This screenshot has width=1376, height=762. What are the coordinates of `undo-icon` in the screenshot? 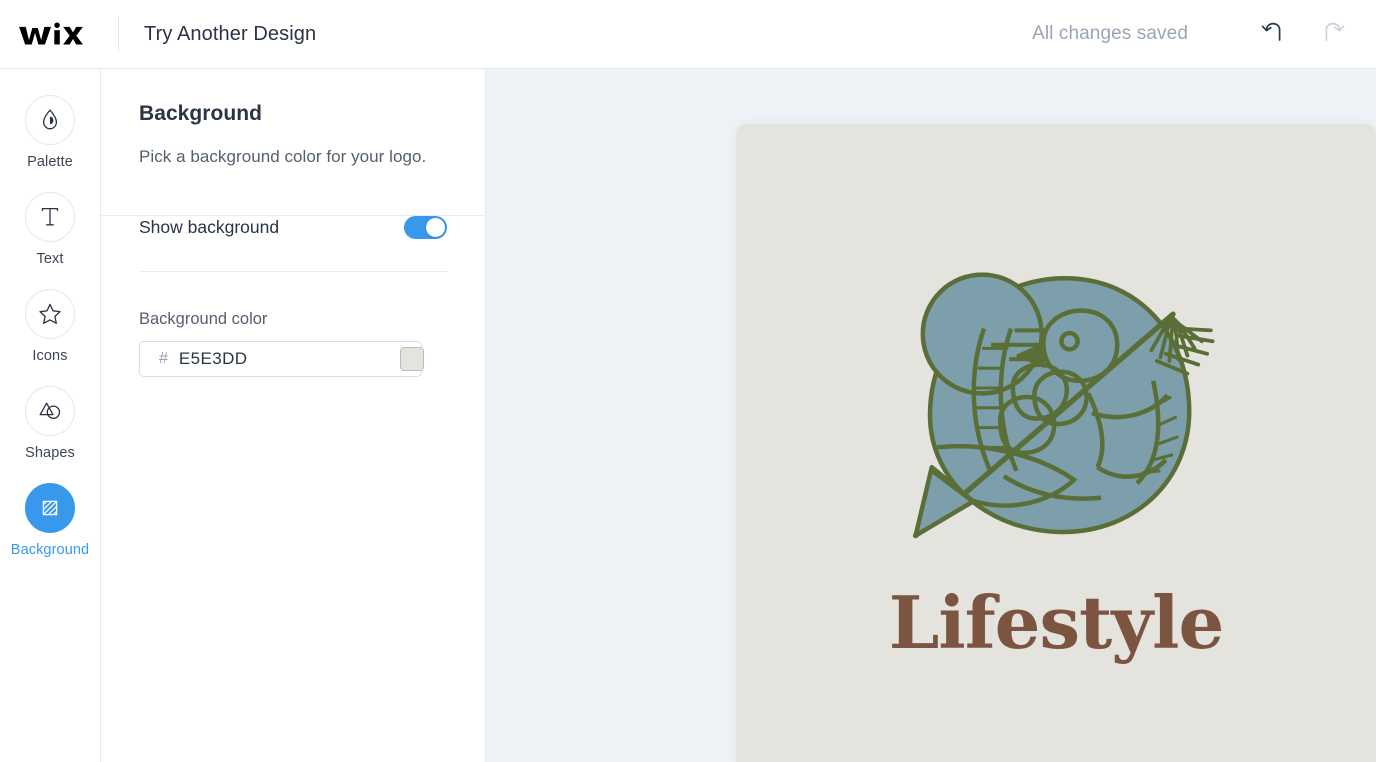 It's located at (1271, 31).